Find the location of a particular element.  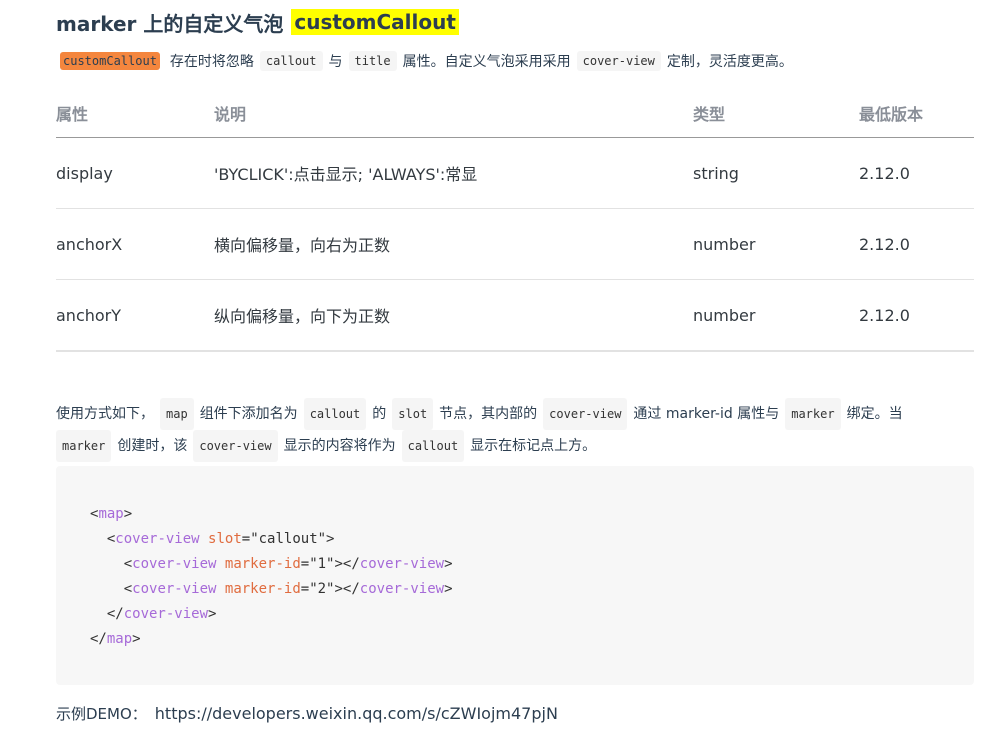

table-header-row: 属性 说明 类型 最低版本 is located at coordinates (515, 113).